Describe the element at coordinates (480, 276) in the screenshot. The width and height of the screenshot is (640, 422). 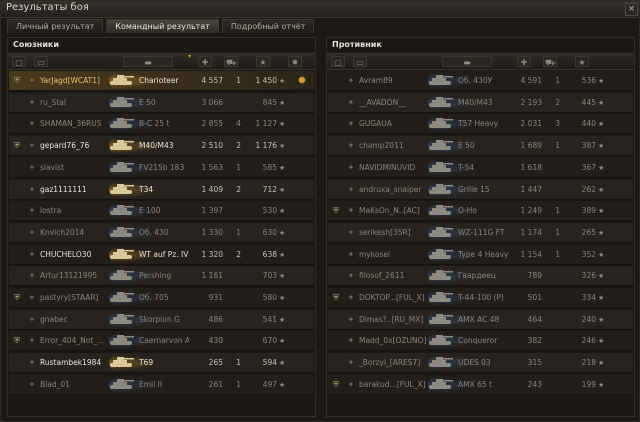
I see `player-row: ✦ filosof_2611 Гвардеец 789 326 ★` at that location.